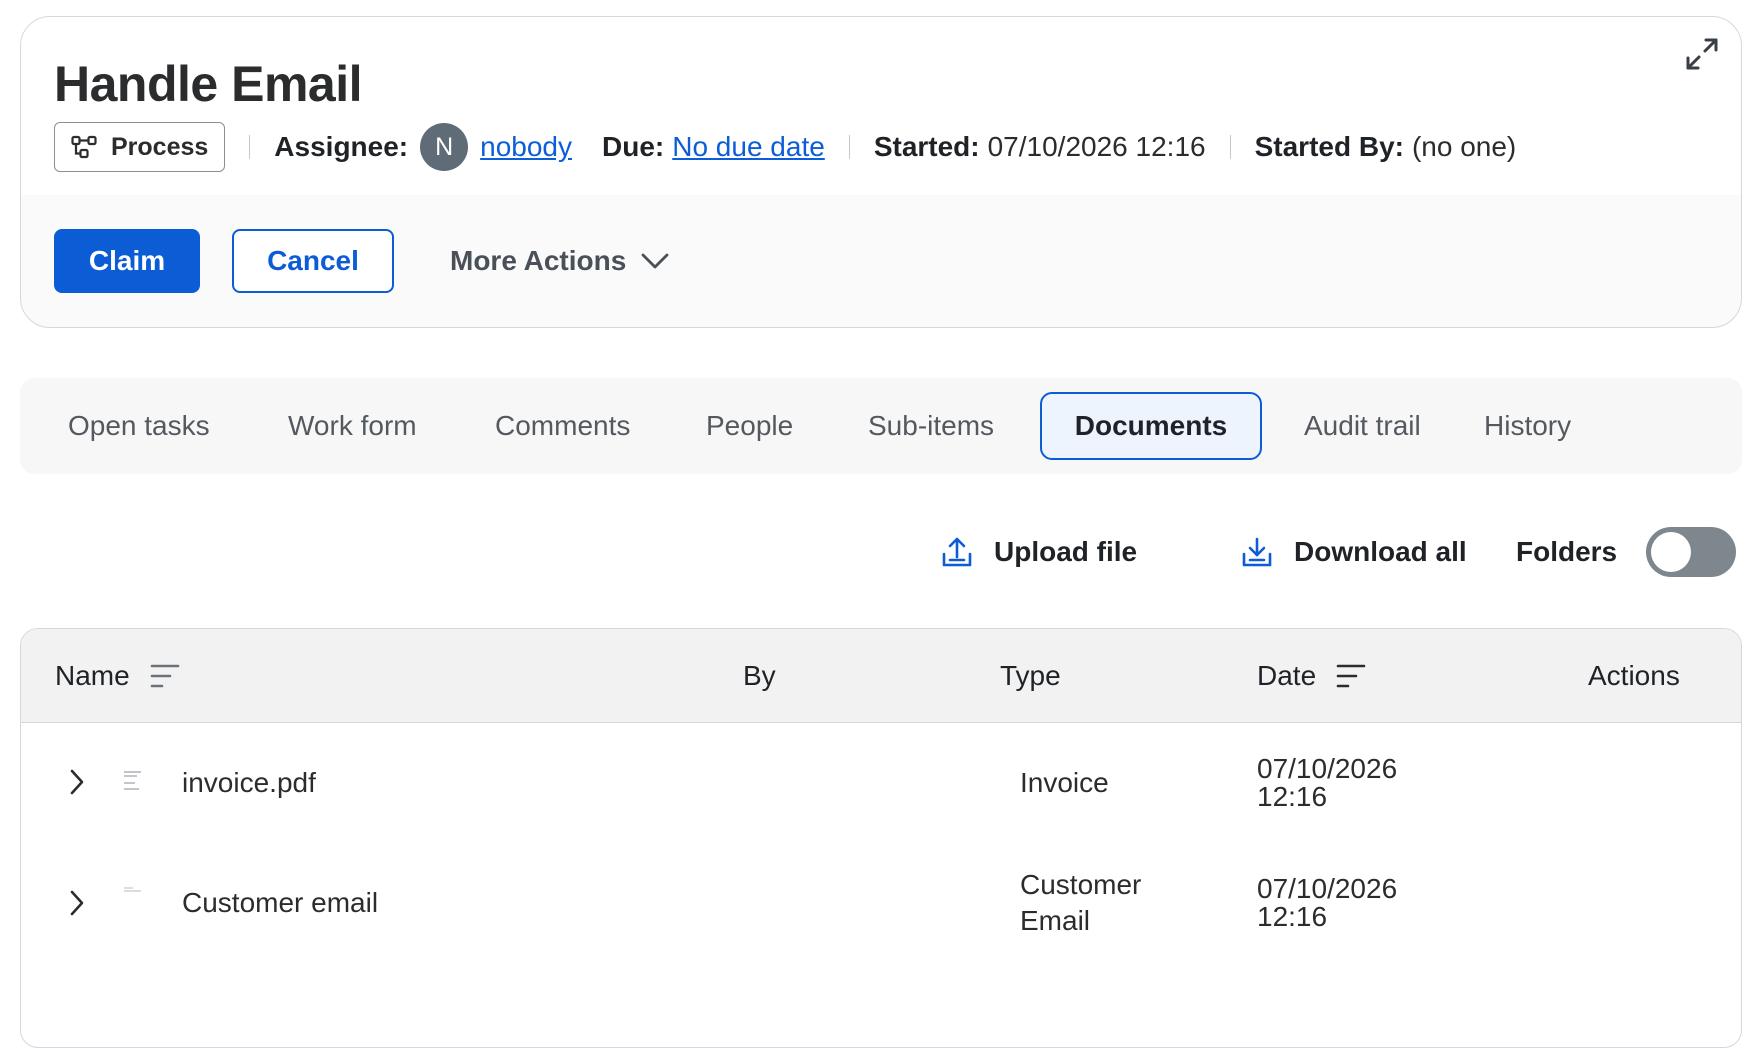 The height and width of the screenshot is (1048, 1760). Describe the element at coordinates (748, 147) in the screenshot. I see `due-date-link: No due date` at that location.